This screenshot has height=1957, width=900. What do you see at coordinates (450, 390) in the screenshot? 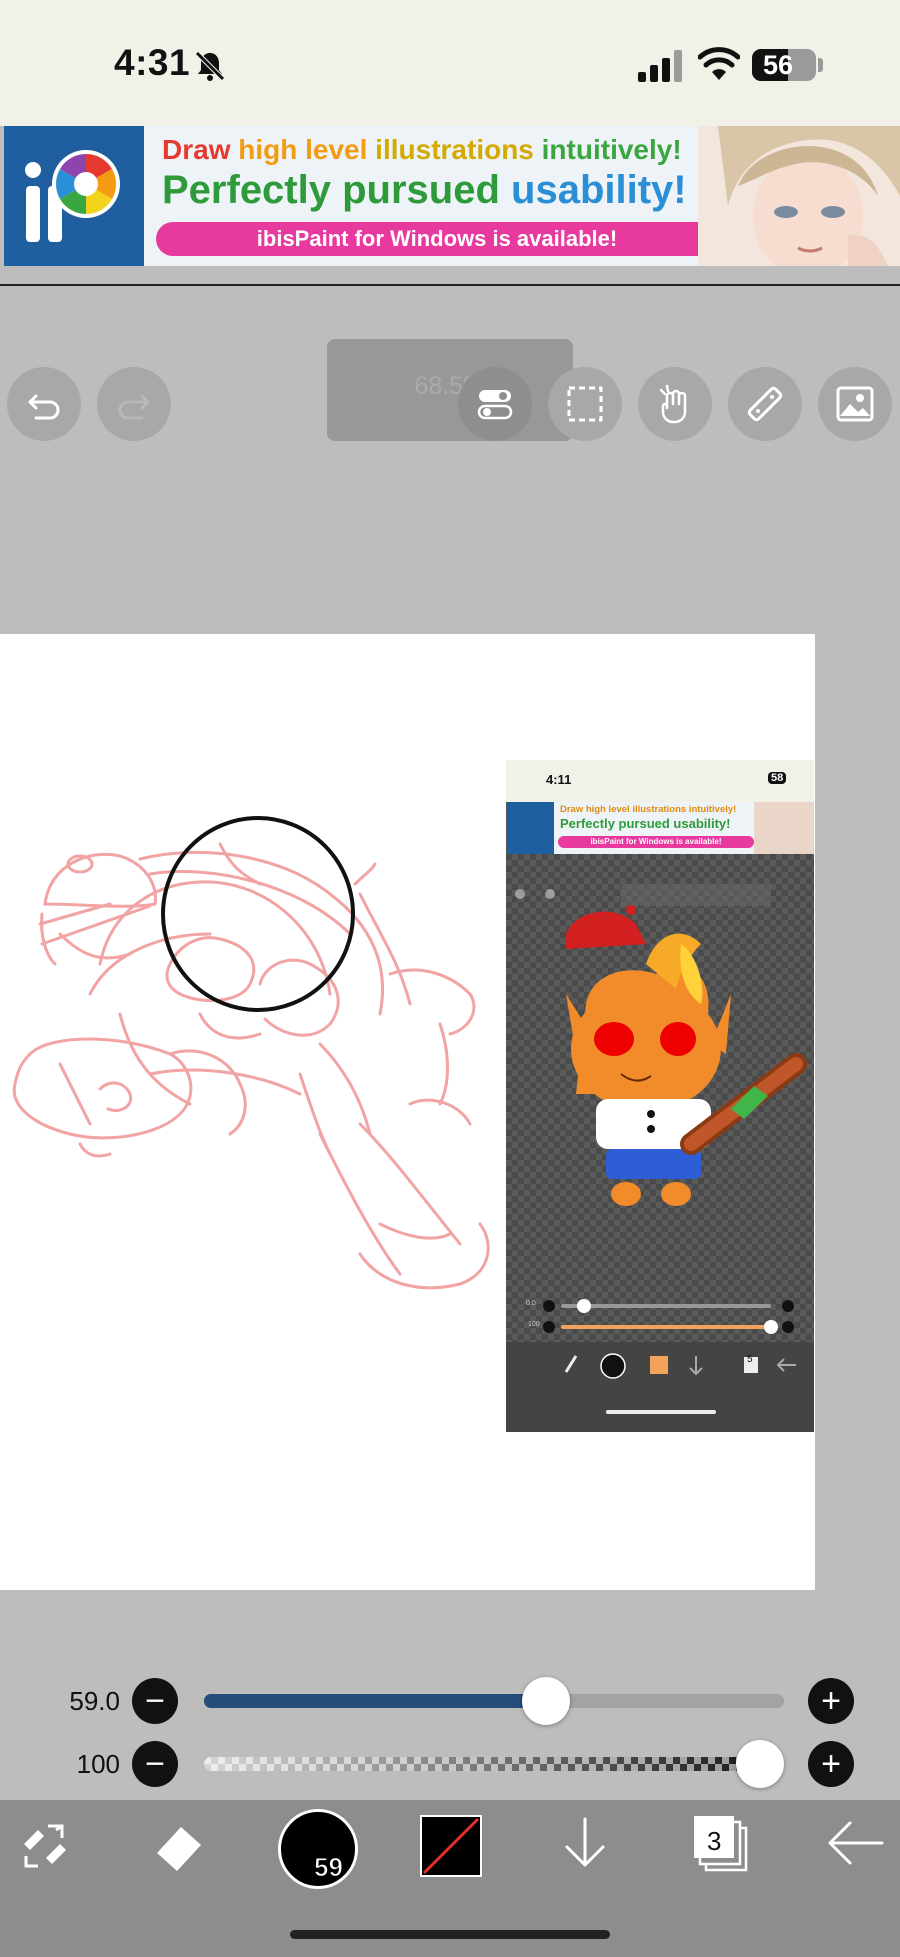
I see `zoom-indicator: 68.5%` at bounding box center [450, 390].